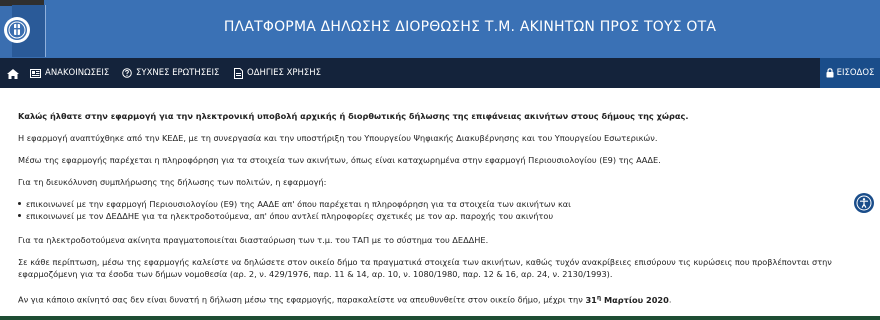 The width and height of the screenshot is (880, 320). I want to click on login-button: ΕΙΣΟΔΟΣ, so click(850, 73).